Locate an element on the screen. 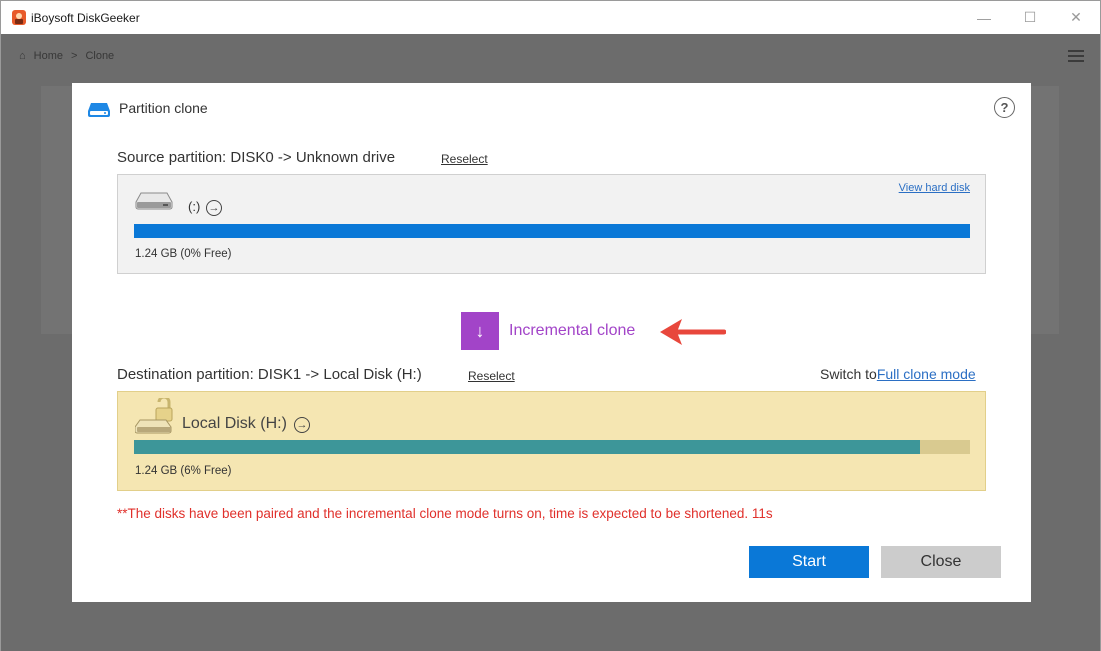 The width and height of the screenshot is (1101, 651). window-close-button: ✕ is located at coordinates (1076, 17).